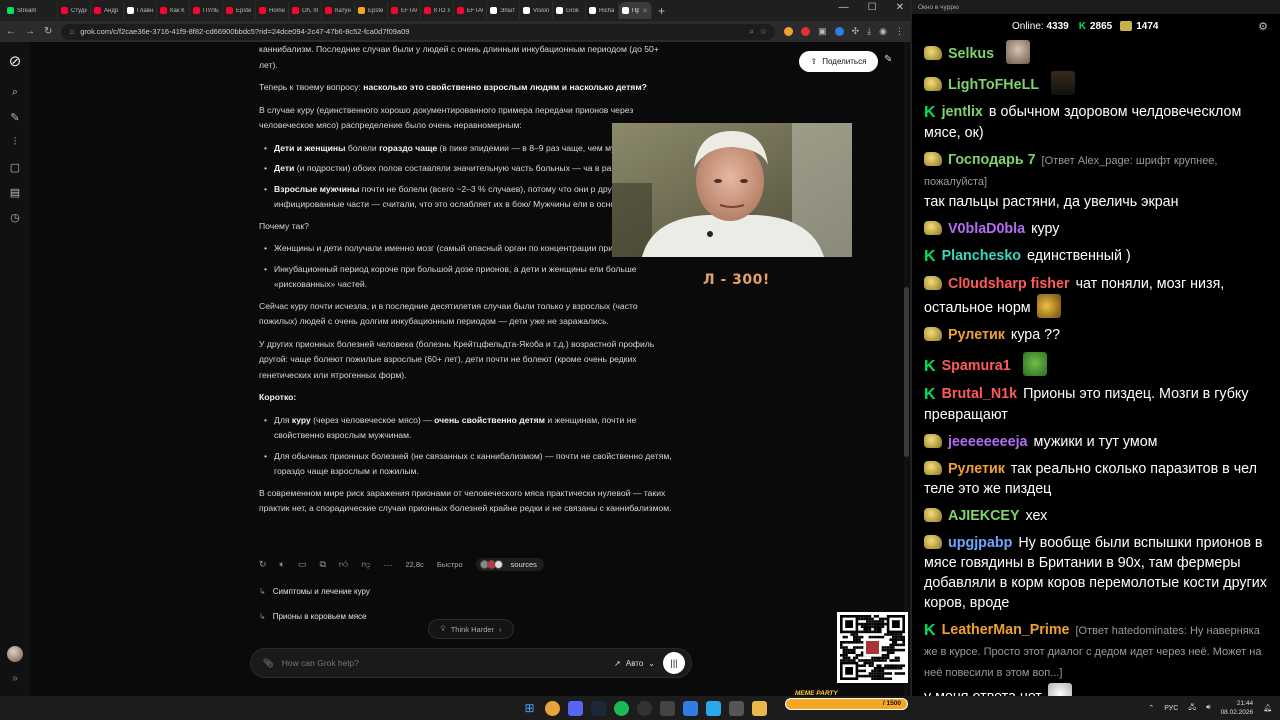 The height and width of the screenshot is (720, 1280). Describe the element at coordinates (869, 31) in the screenshot. I see `download-icon: ⤓` at that location.